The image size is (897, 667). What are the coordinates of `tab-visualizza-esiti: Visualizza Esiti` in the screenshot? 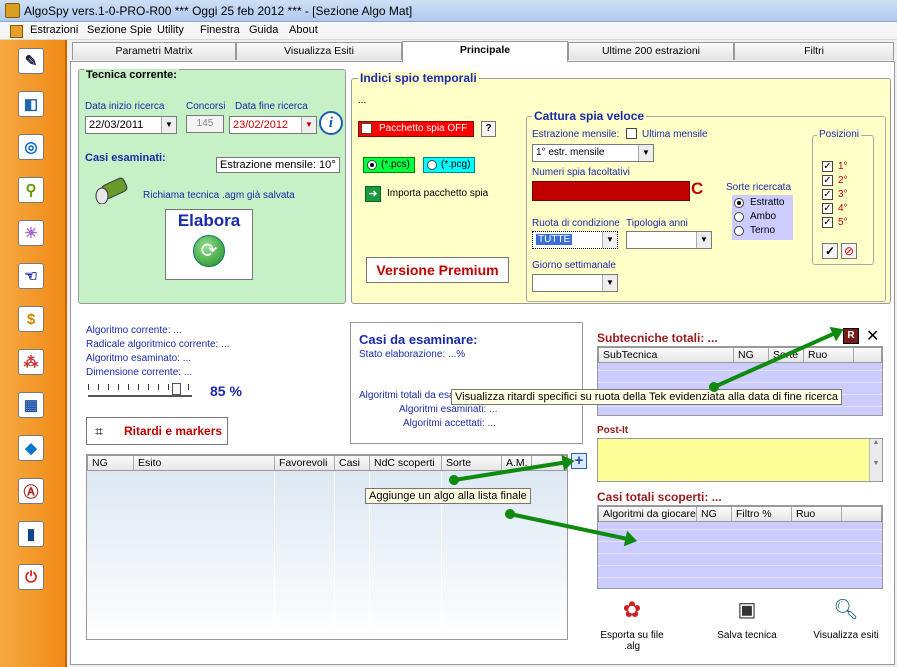 It's located at (319, 51).